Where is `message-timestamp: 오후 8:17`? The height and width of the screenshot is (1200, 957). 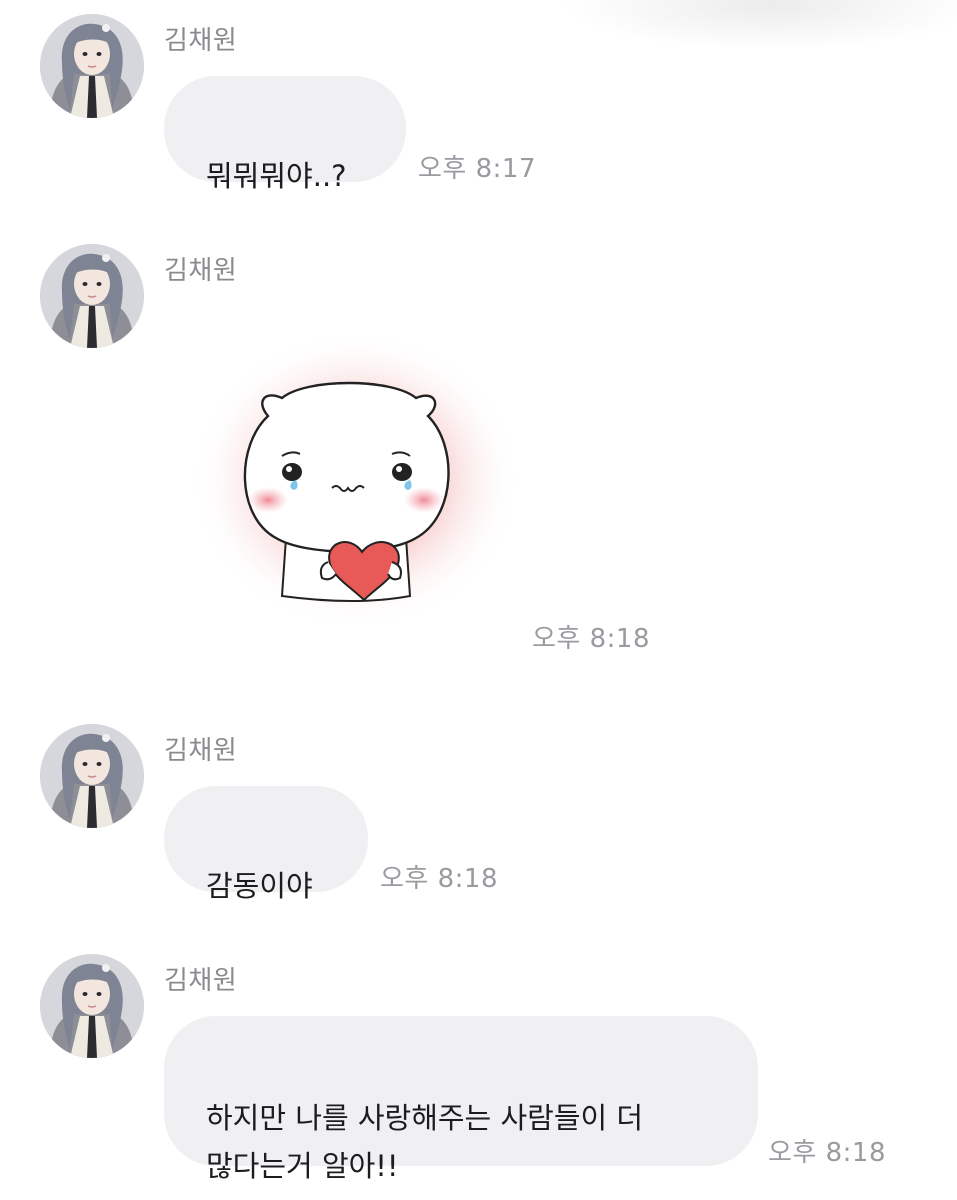 message-timestamp: 오후 8:17 is located at coordinates (477, 169).